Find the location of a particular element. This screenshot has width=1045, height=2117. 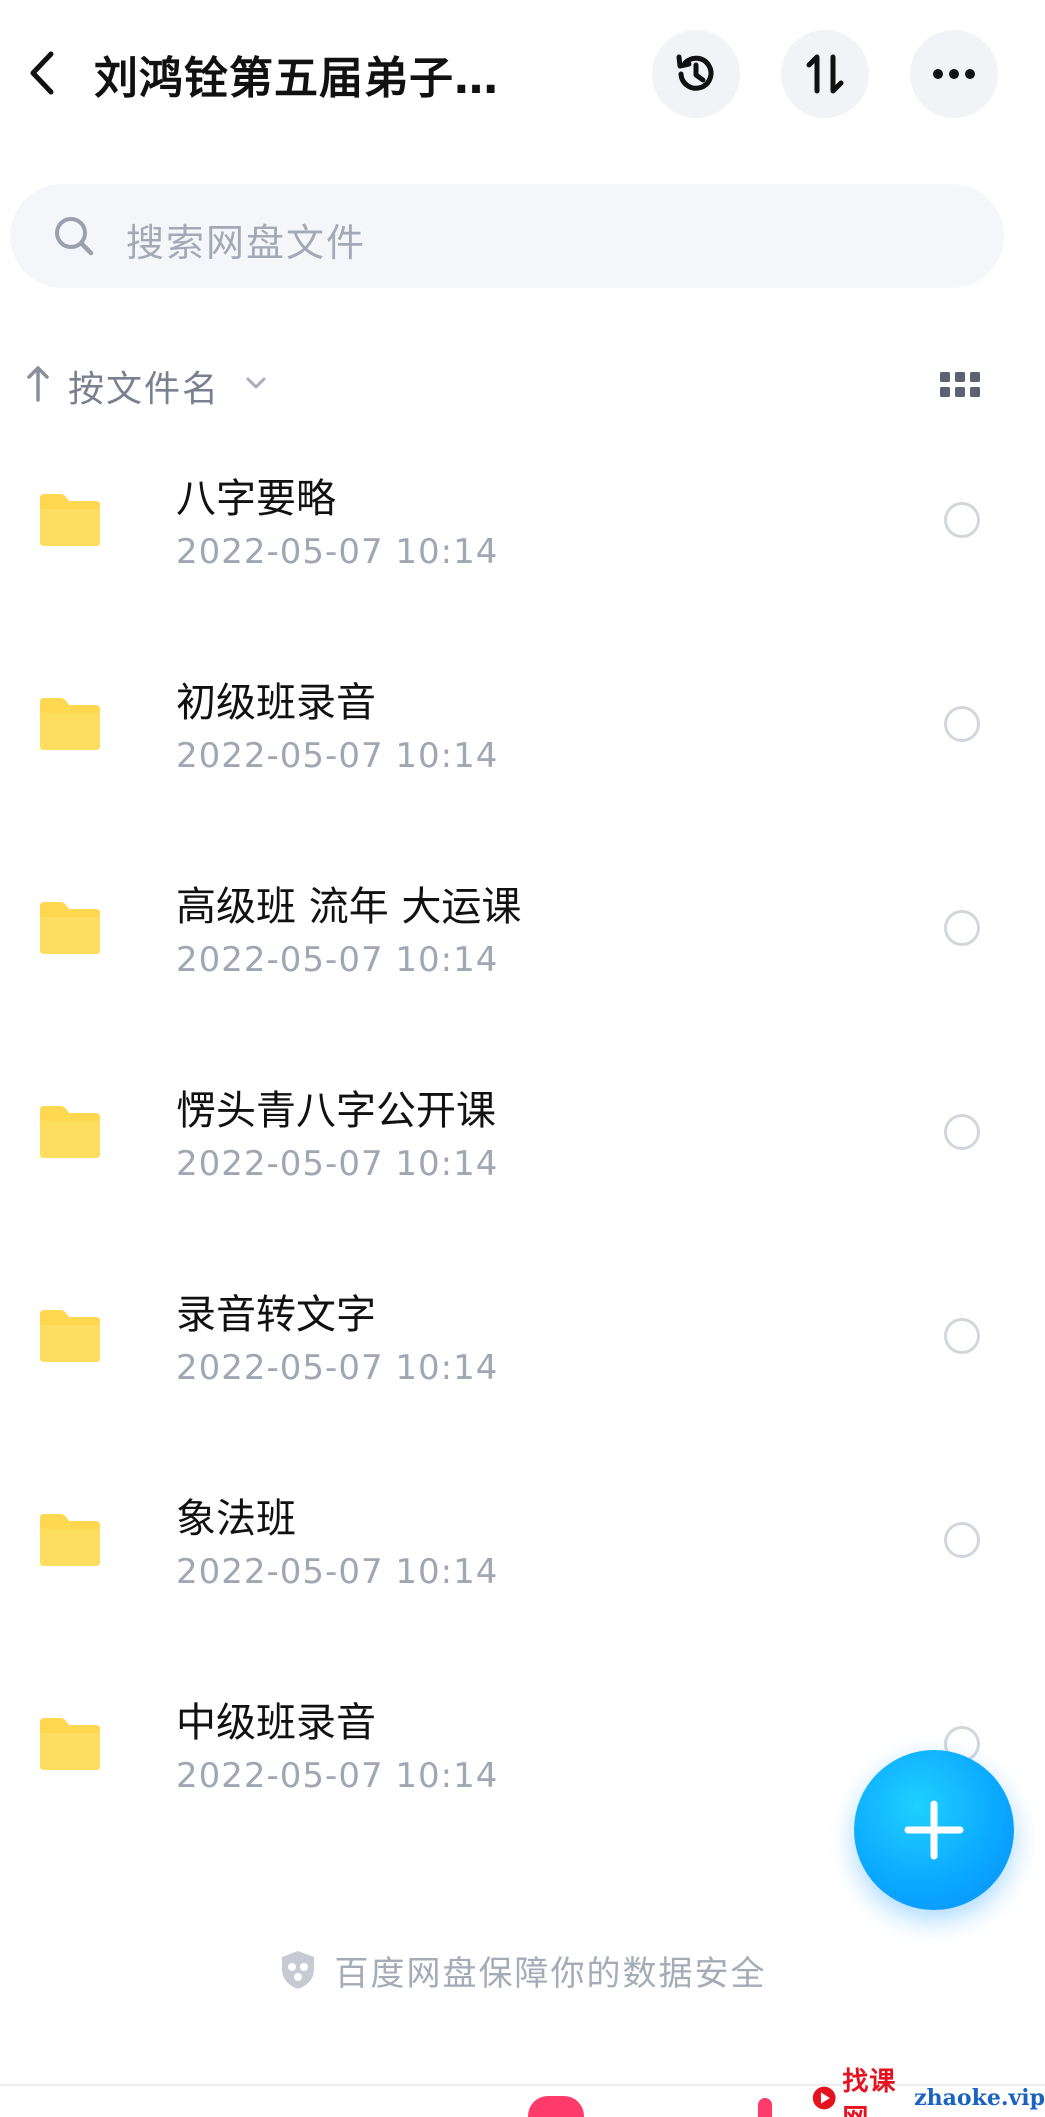

file-row: 录音转文字 2022-05-07 10:14 is located at coordinates (522, 1358).